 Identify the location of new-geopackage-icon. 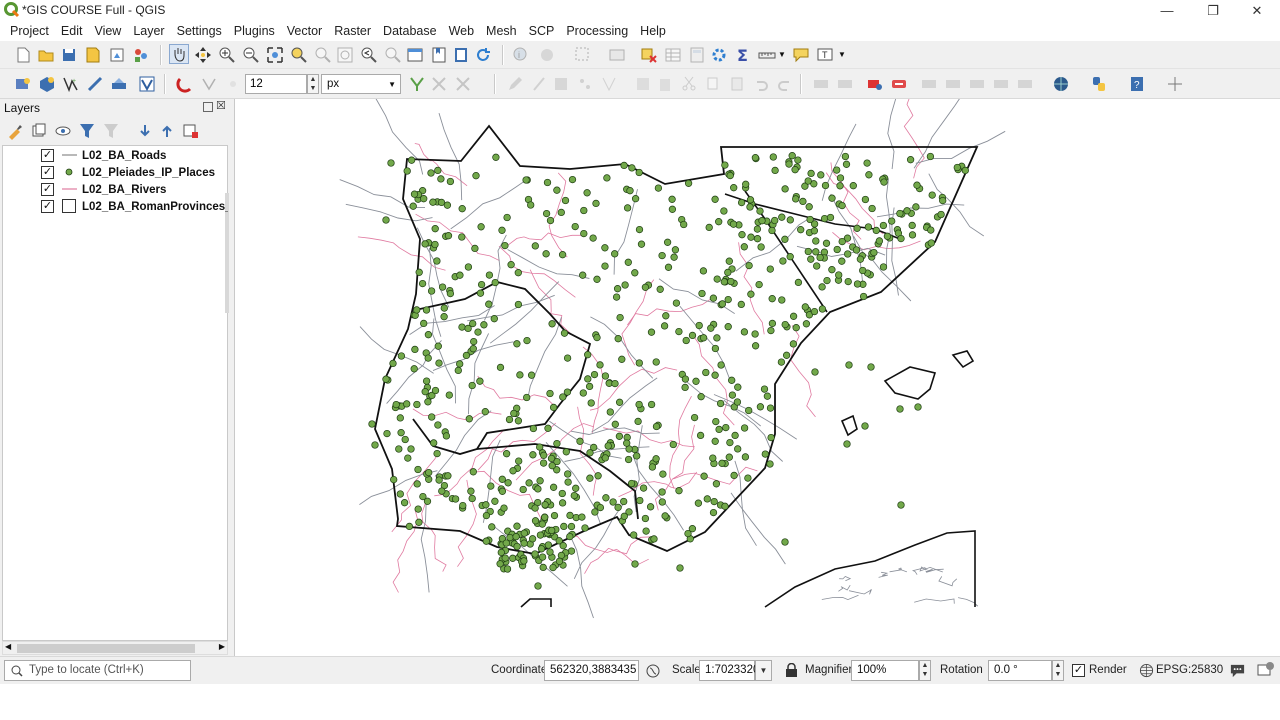
(47, 84).